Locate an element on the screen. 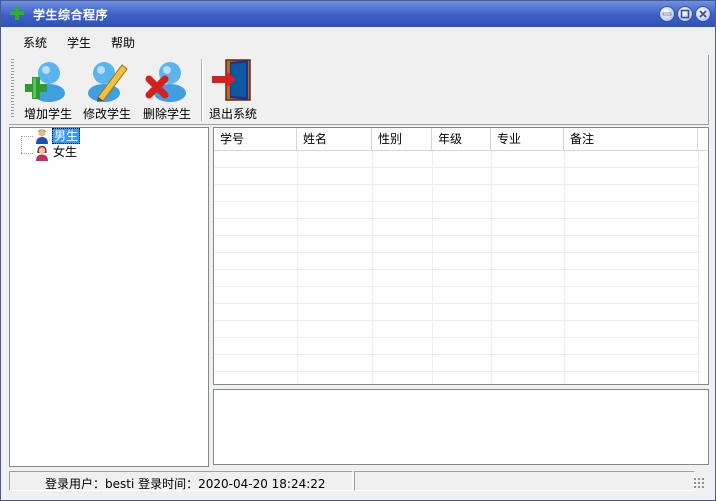 The height and width of the screenshot is (501, 716). female-user-icon is located at coordinates (42, 153).